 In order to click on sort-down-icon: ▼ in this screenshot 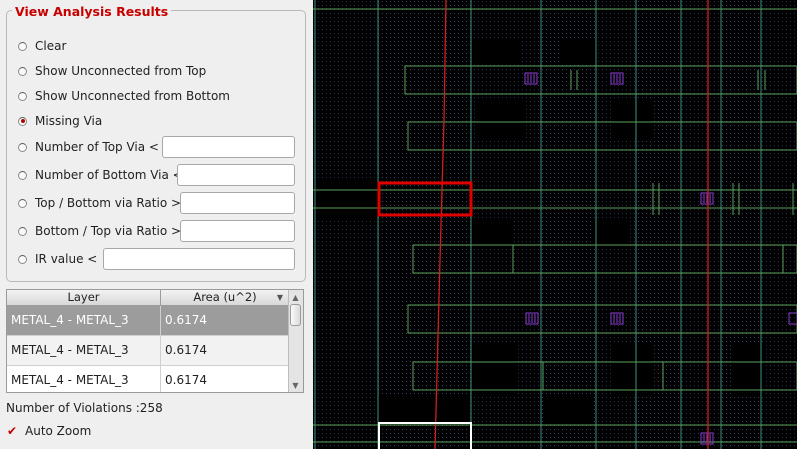, I will do `click(279, 297)`.